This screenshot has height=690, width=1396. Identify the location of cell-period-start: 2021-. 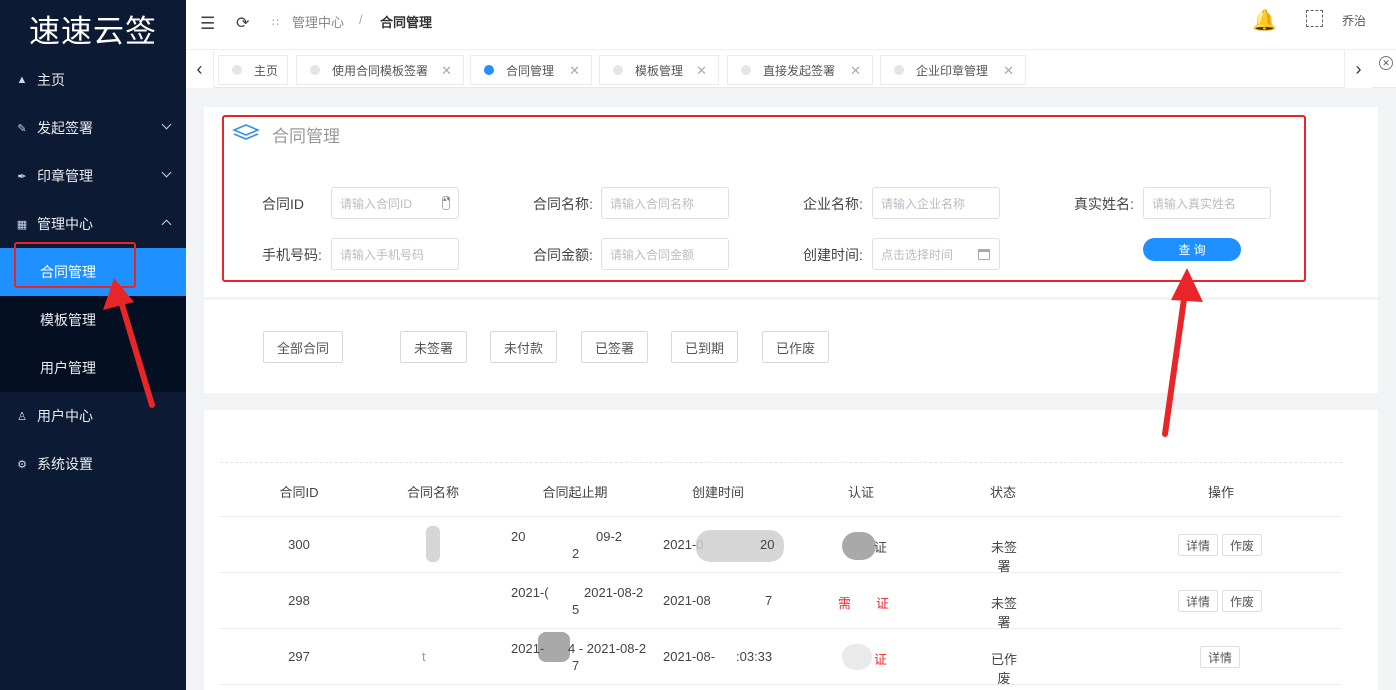
(528, 648).